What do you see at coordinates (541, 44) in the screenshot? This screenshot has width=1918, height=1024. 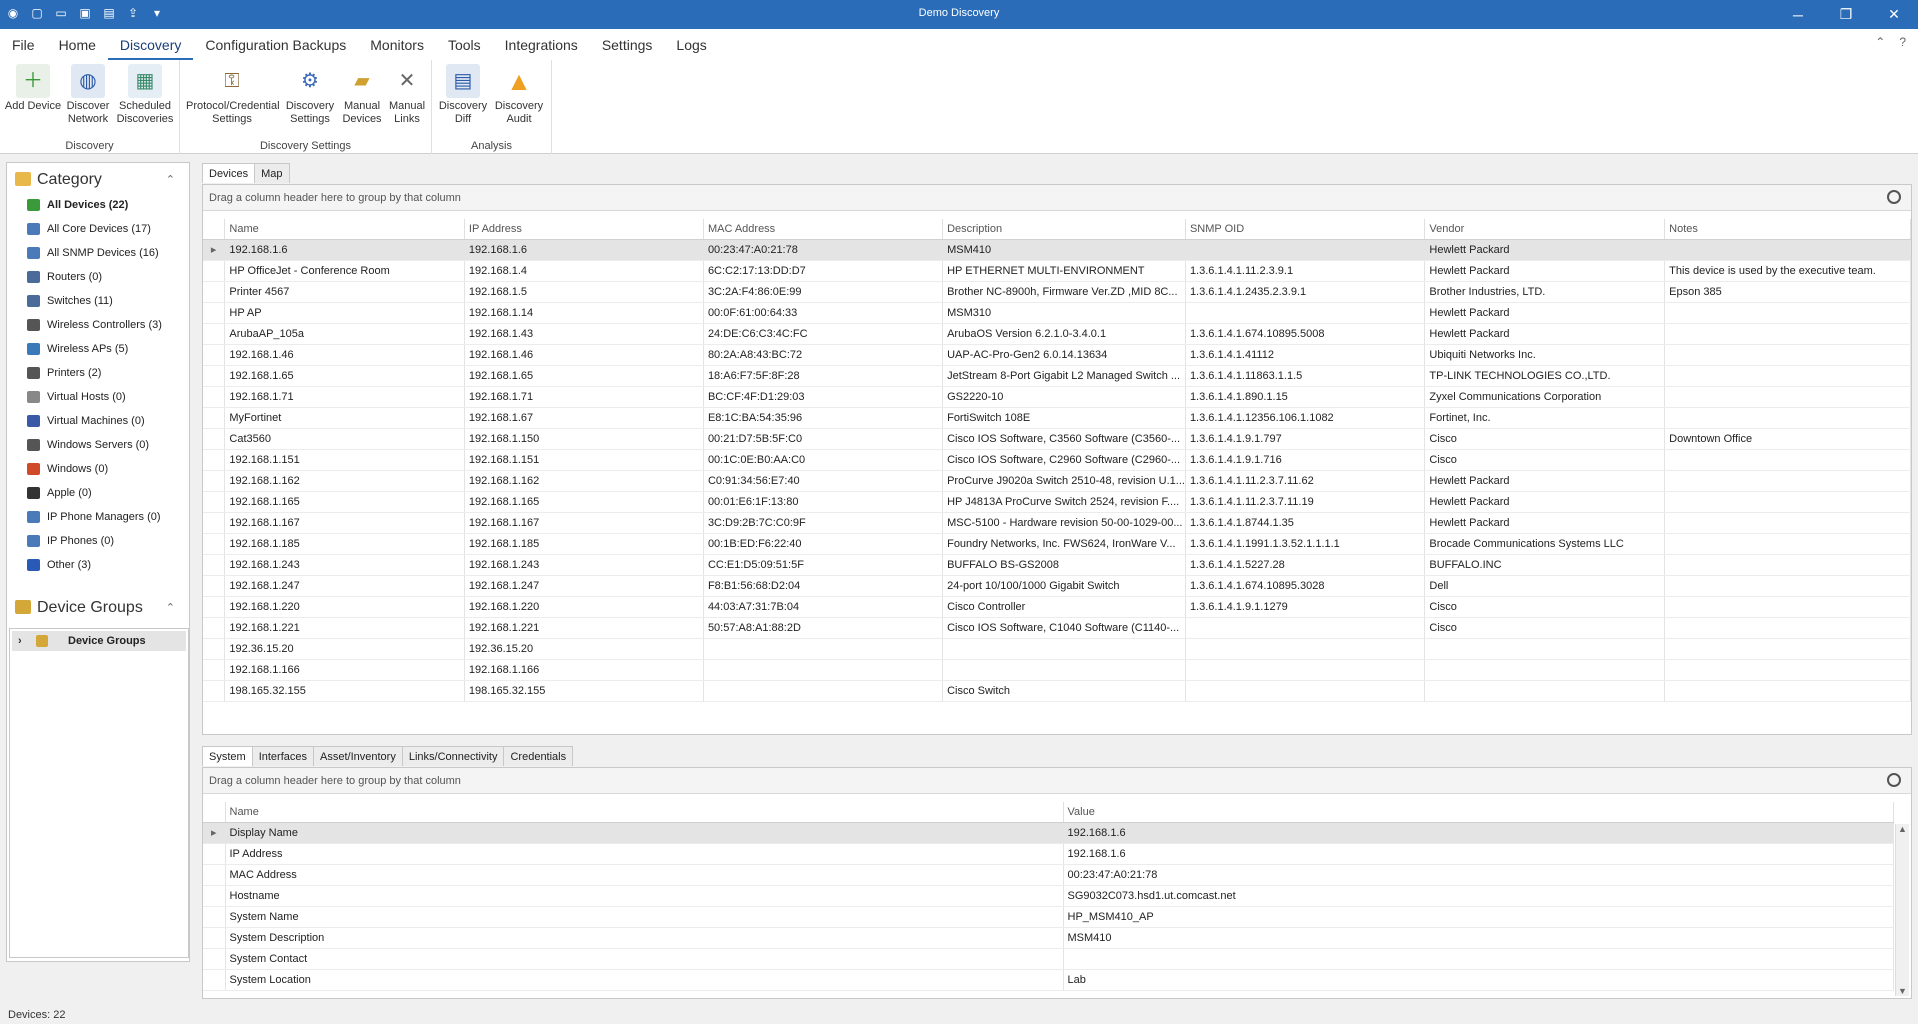 I see `menu-integrations: Integrations` at bounding box center [541, 44].